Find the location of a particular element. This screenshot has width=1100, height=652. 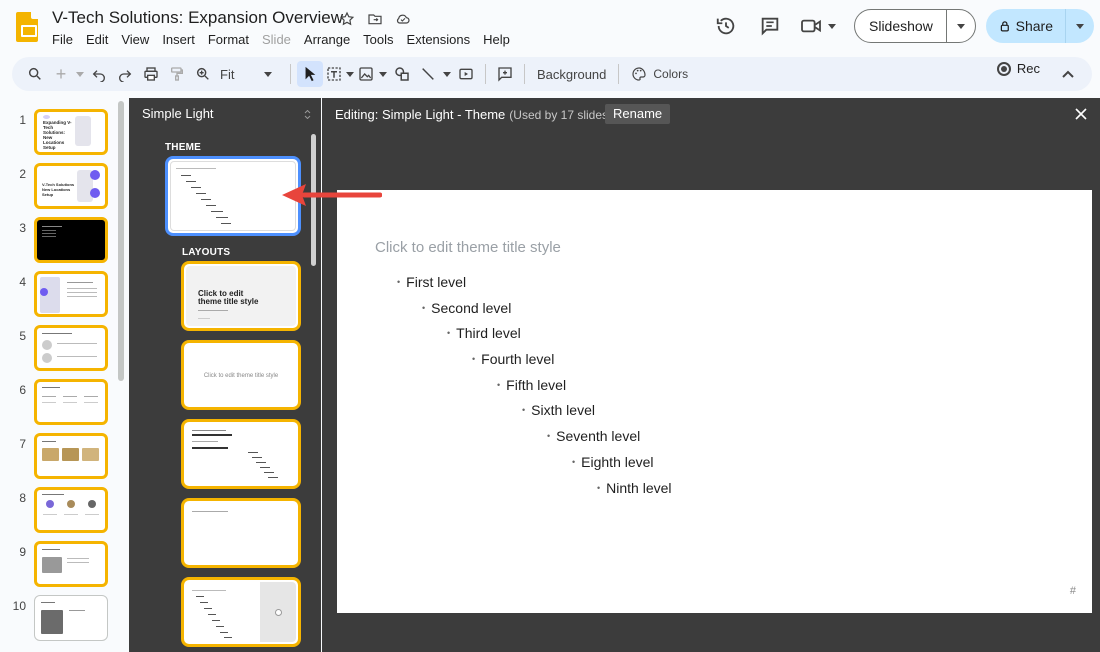

version-history-icon is located at coordinates (726, 26).